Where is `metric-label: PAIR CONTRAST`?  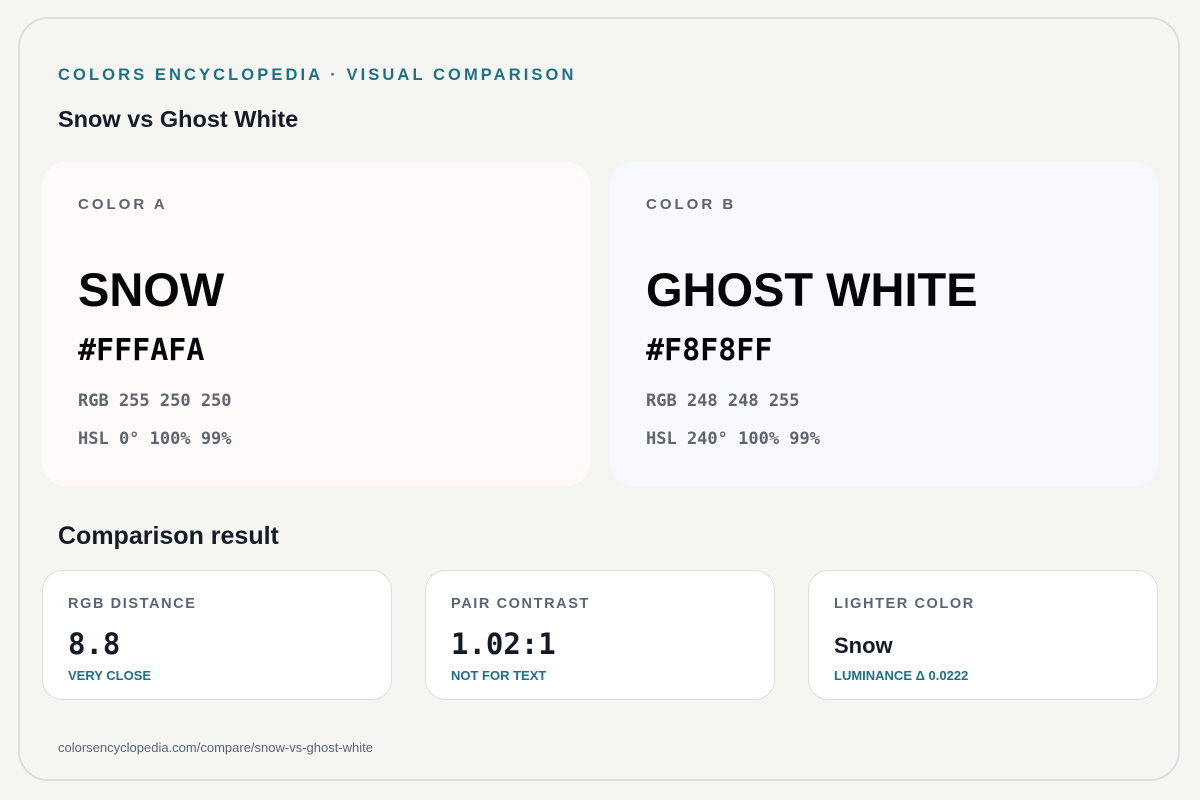
metric-label: PAIR CONTRAST is located at coordinates (520, 604).